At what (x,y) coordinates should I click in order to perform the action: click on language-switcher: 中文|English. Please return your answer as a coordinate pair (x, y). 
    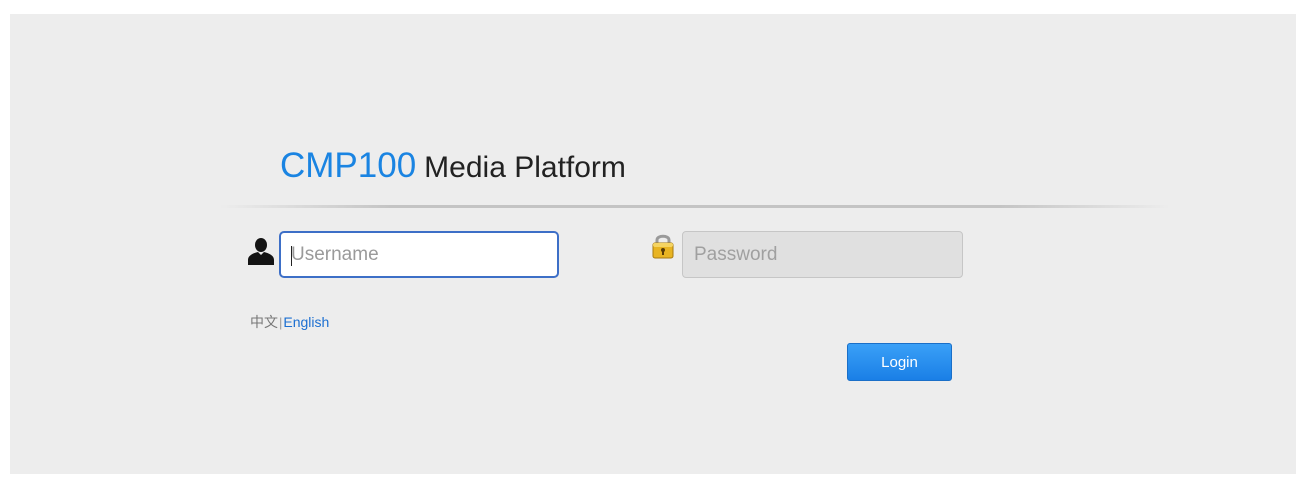
    Looking at the image, I should click on (289, 322).